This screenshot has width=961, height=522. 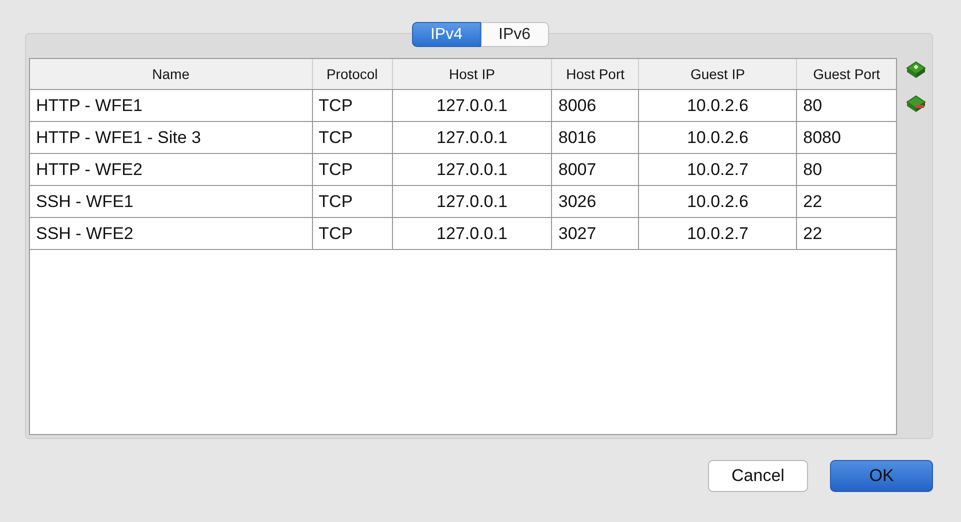 I want to click on table-cell: 8016, so click(x=596, y=137).